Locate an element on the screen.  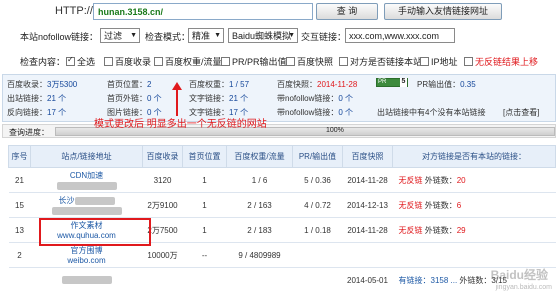
col-header: 百度权重/流量 is located at coordinates (259, 156).